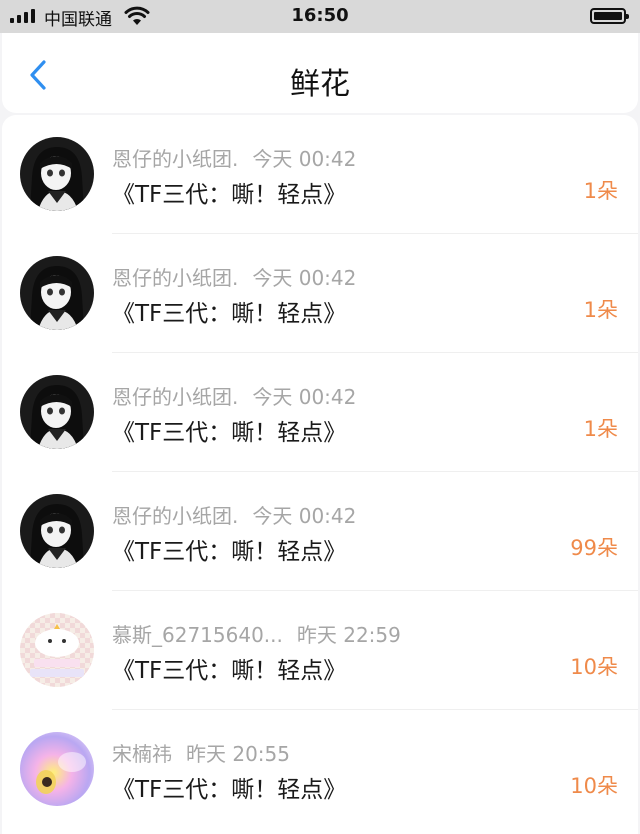  I want to click on flower-count: 99朵, so click(594, 548).